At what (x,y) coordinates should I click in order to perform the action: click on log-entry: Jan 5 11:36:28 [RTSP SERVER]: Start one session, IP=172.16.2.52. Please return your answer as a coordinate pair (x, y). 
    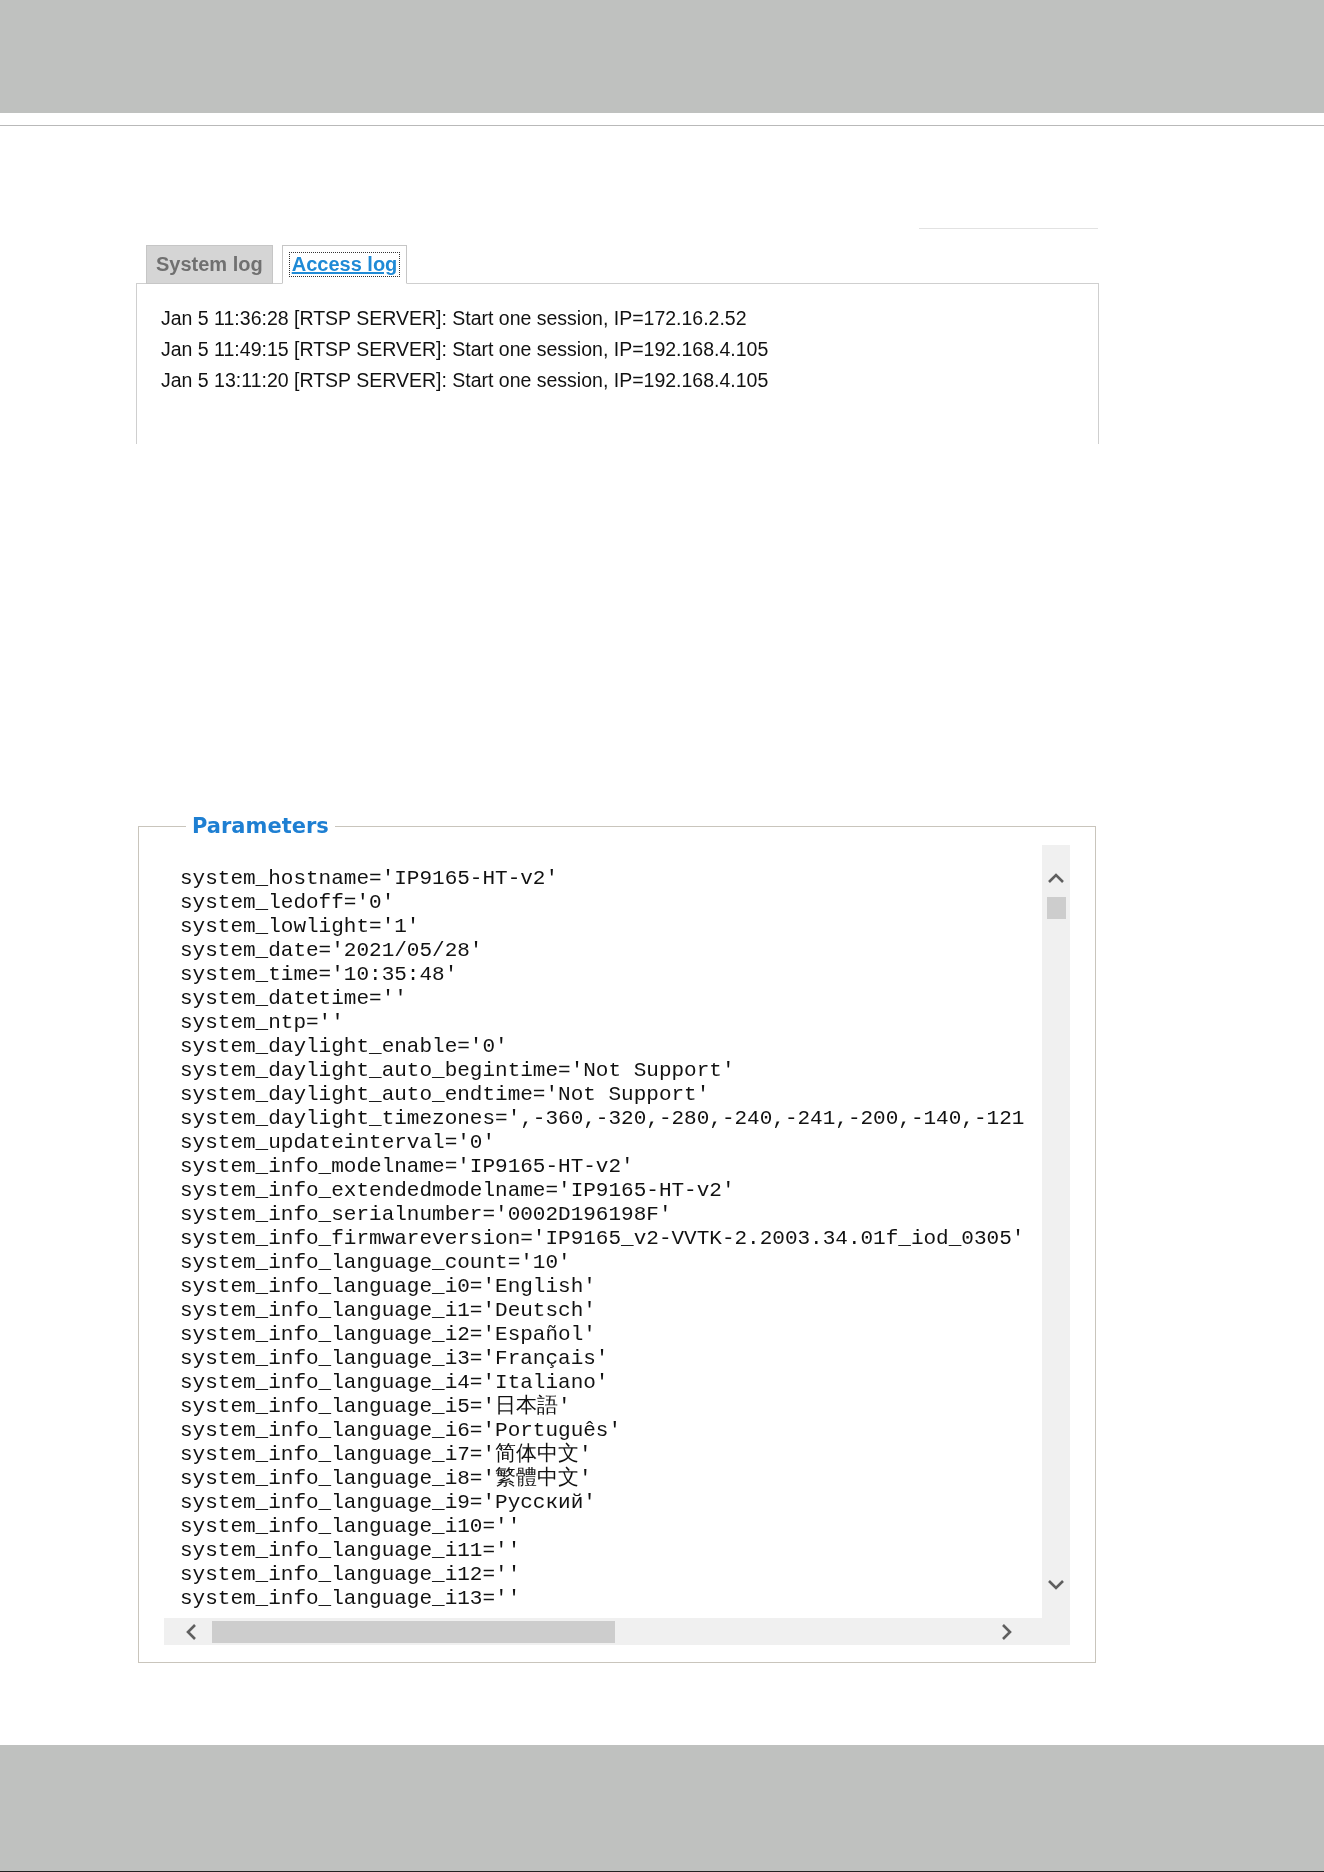
    Looking at the image, I should click on (454, 318).